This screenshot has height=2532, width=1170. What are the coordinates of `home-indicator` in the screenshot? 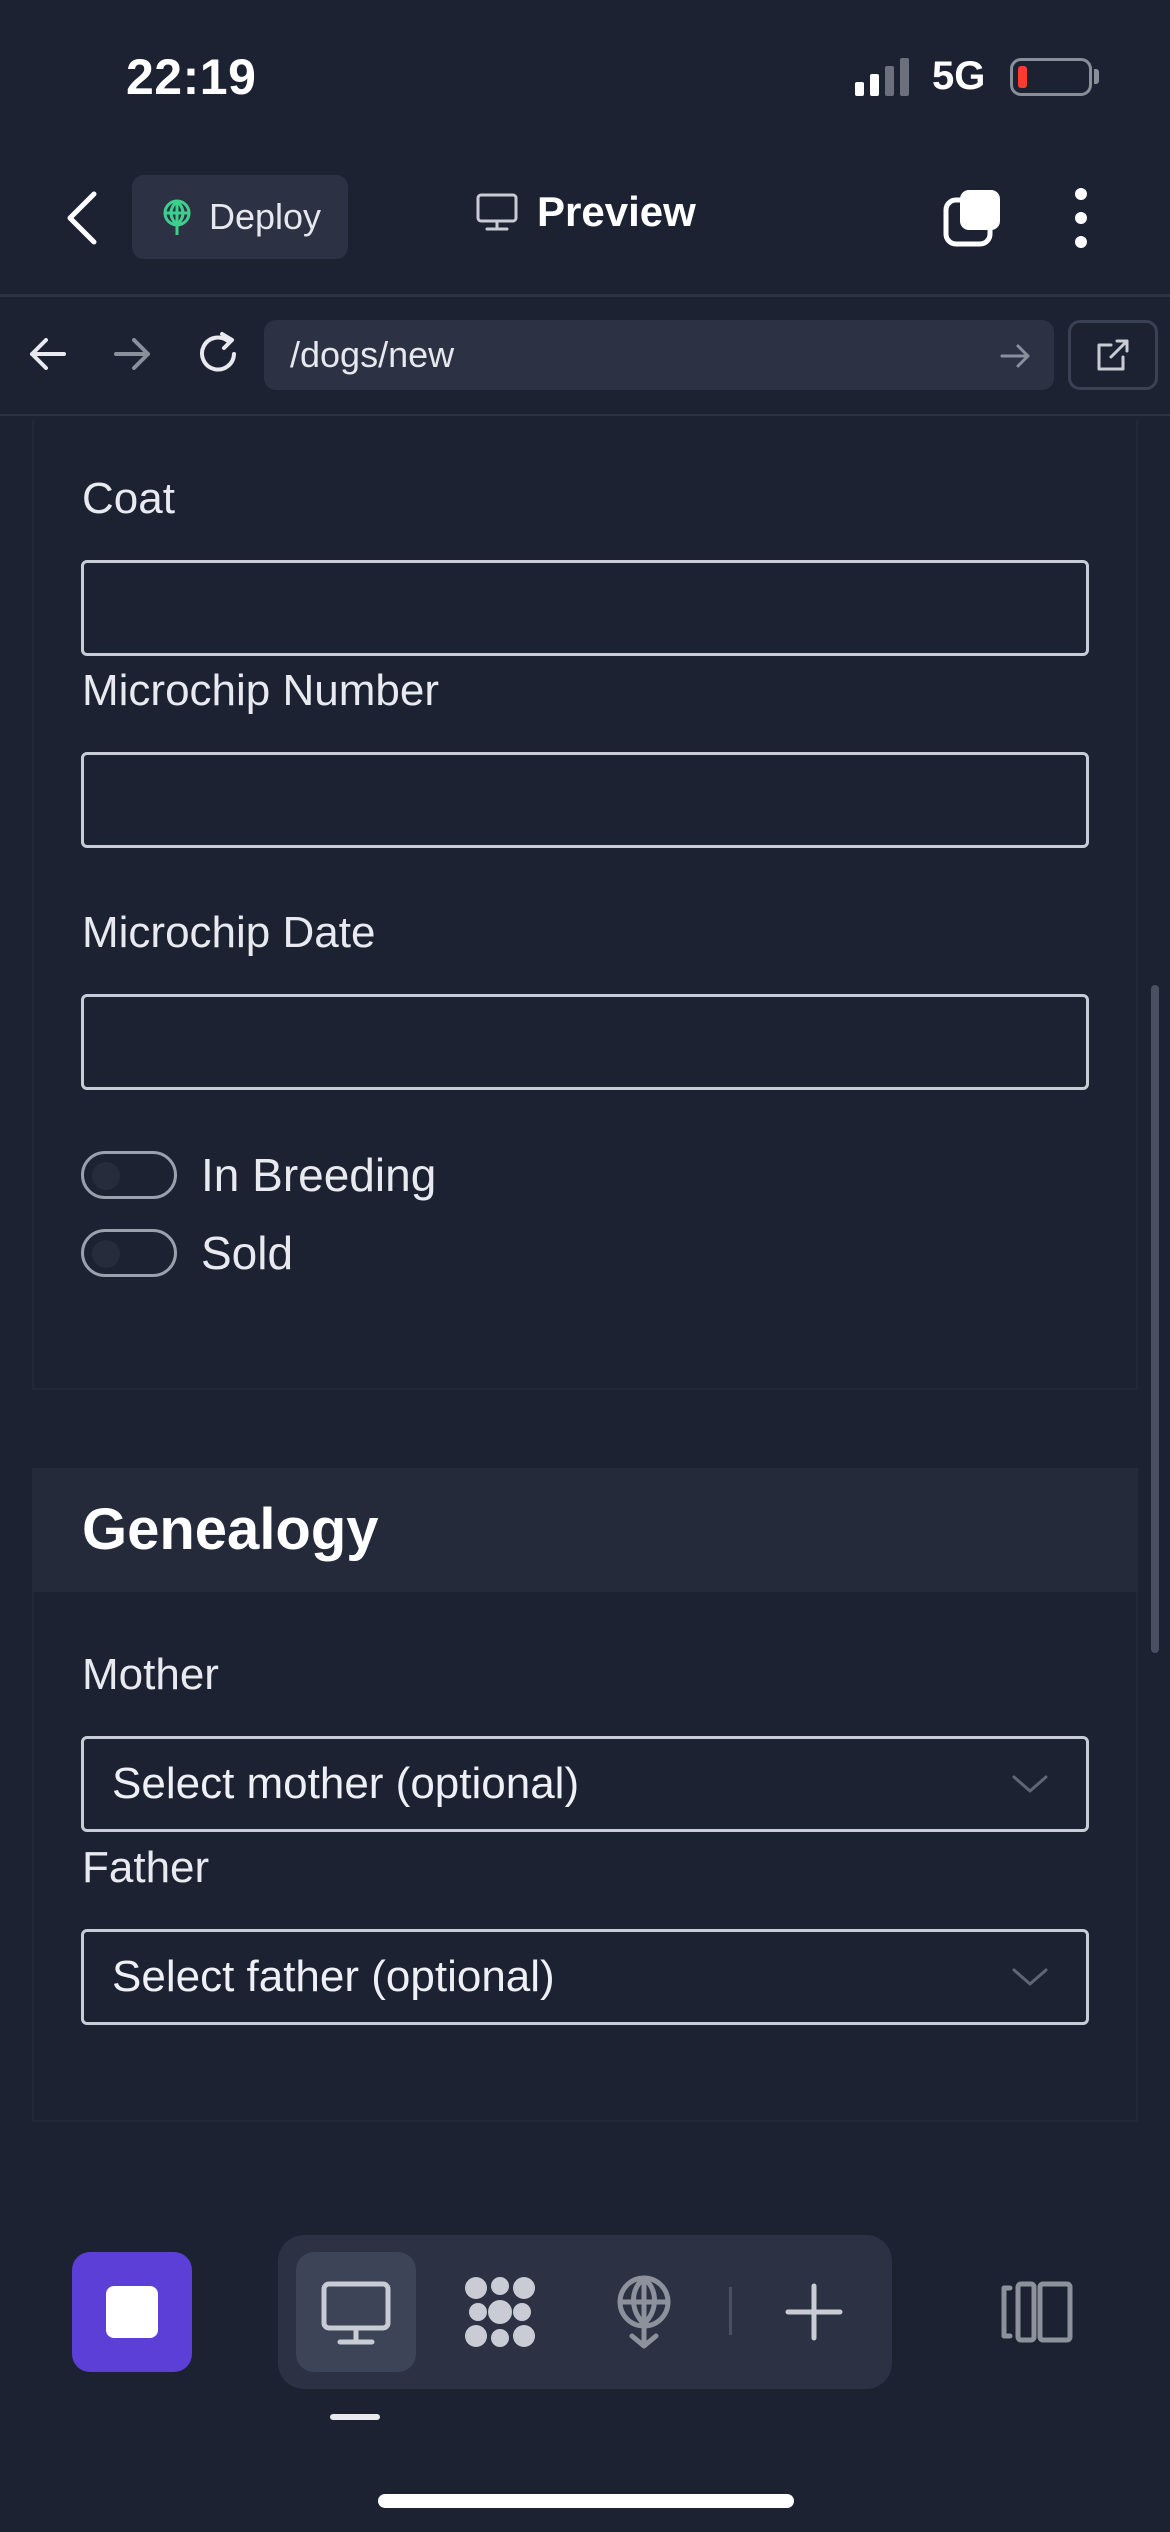 It's located at (586, 2501).